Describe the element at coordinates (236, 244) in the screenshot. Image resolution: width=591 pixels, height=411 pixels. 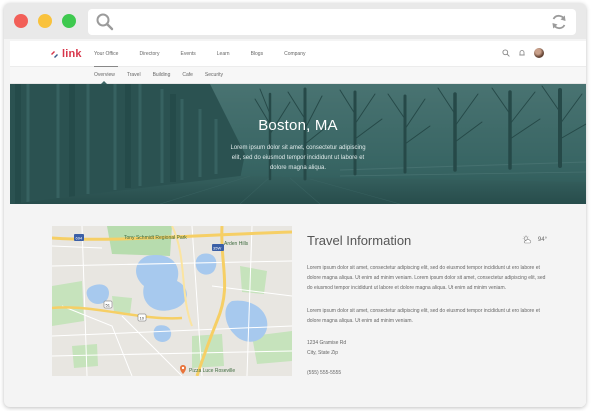
I see `map-label-arden-hills: Arden Hills` at that location.